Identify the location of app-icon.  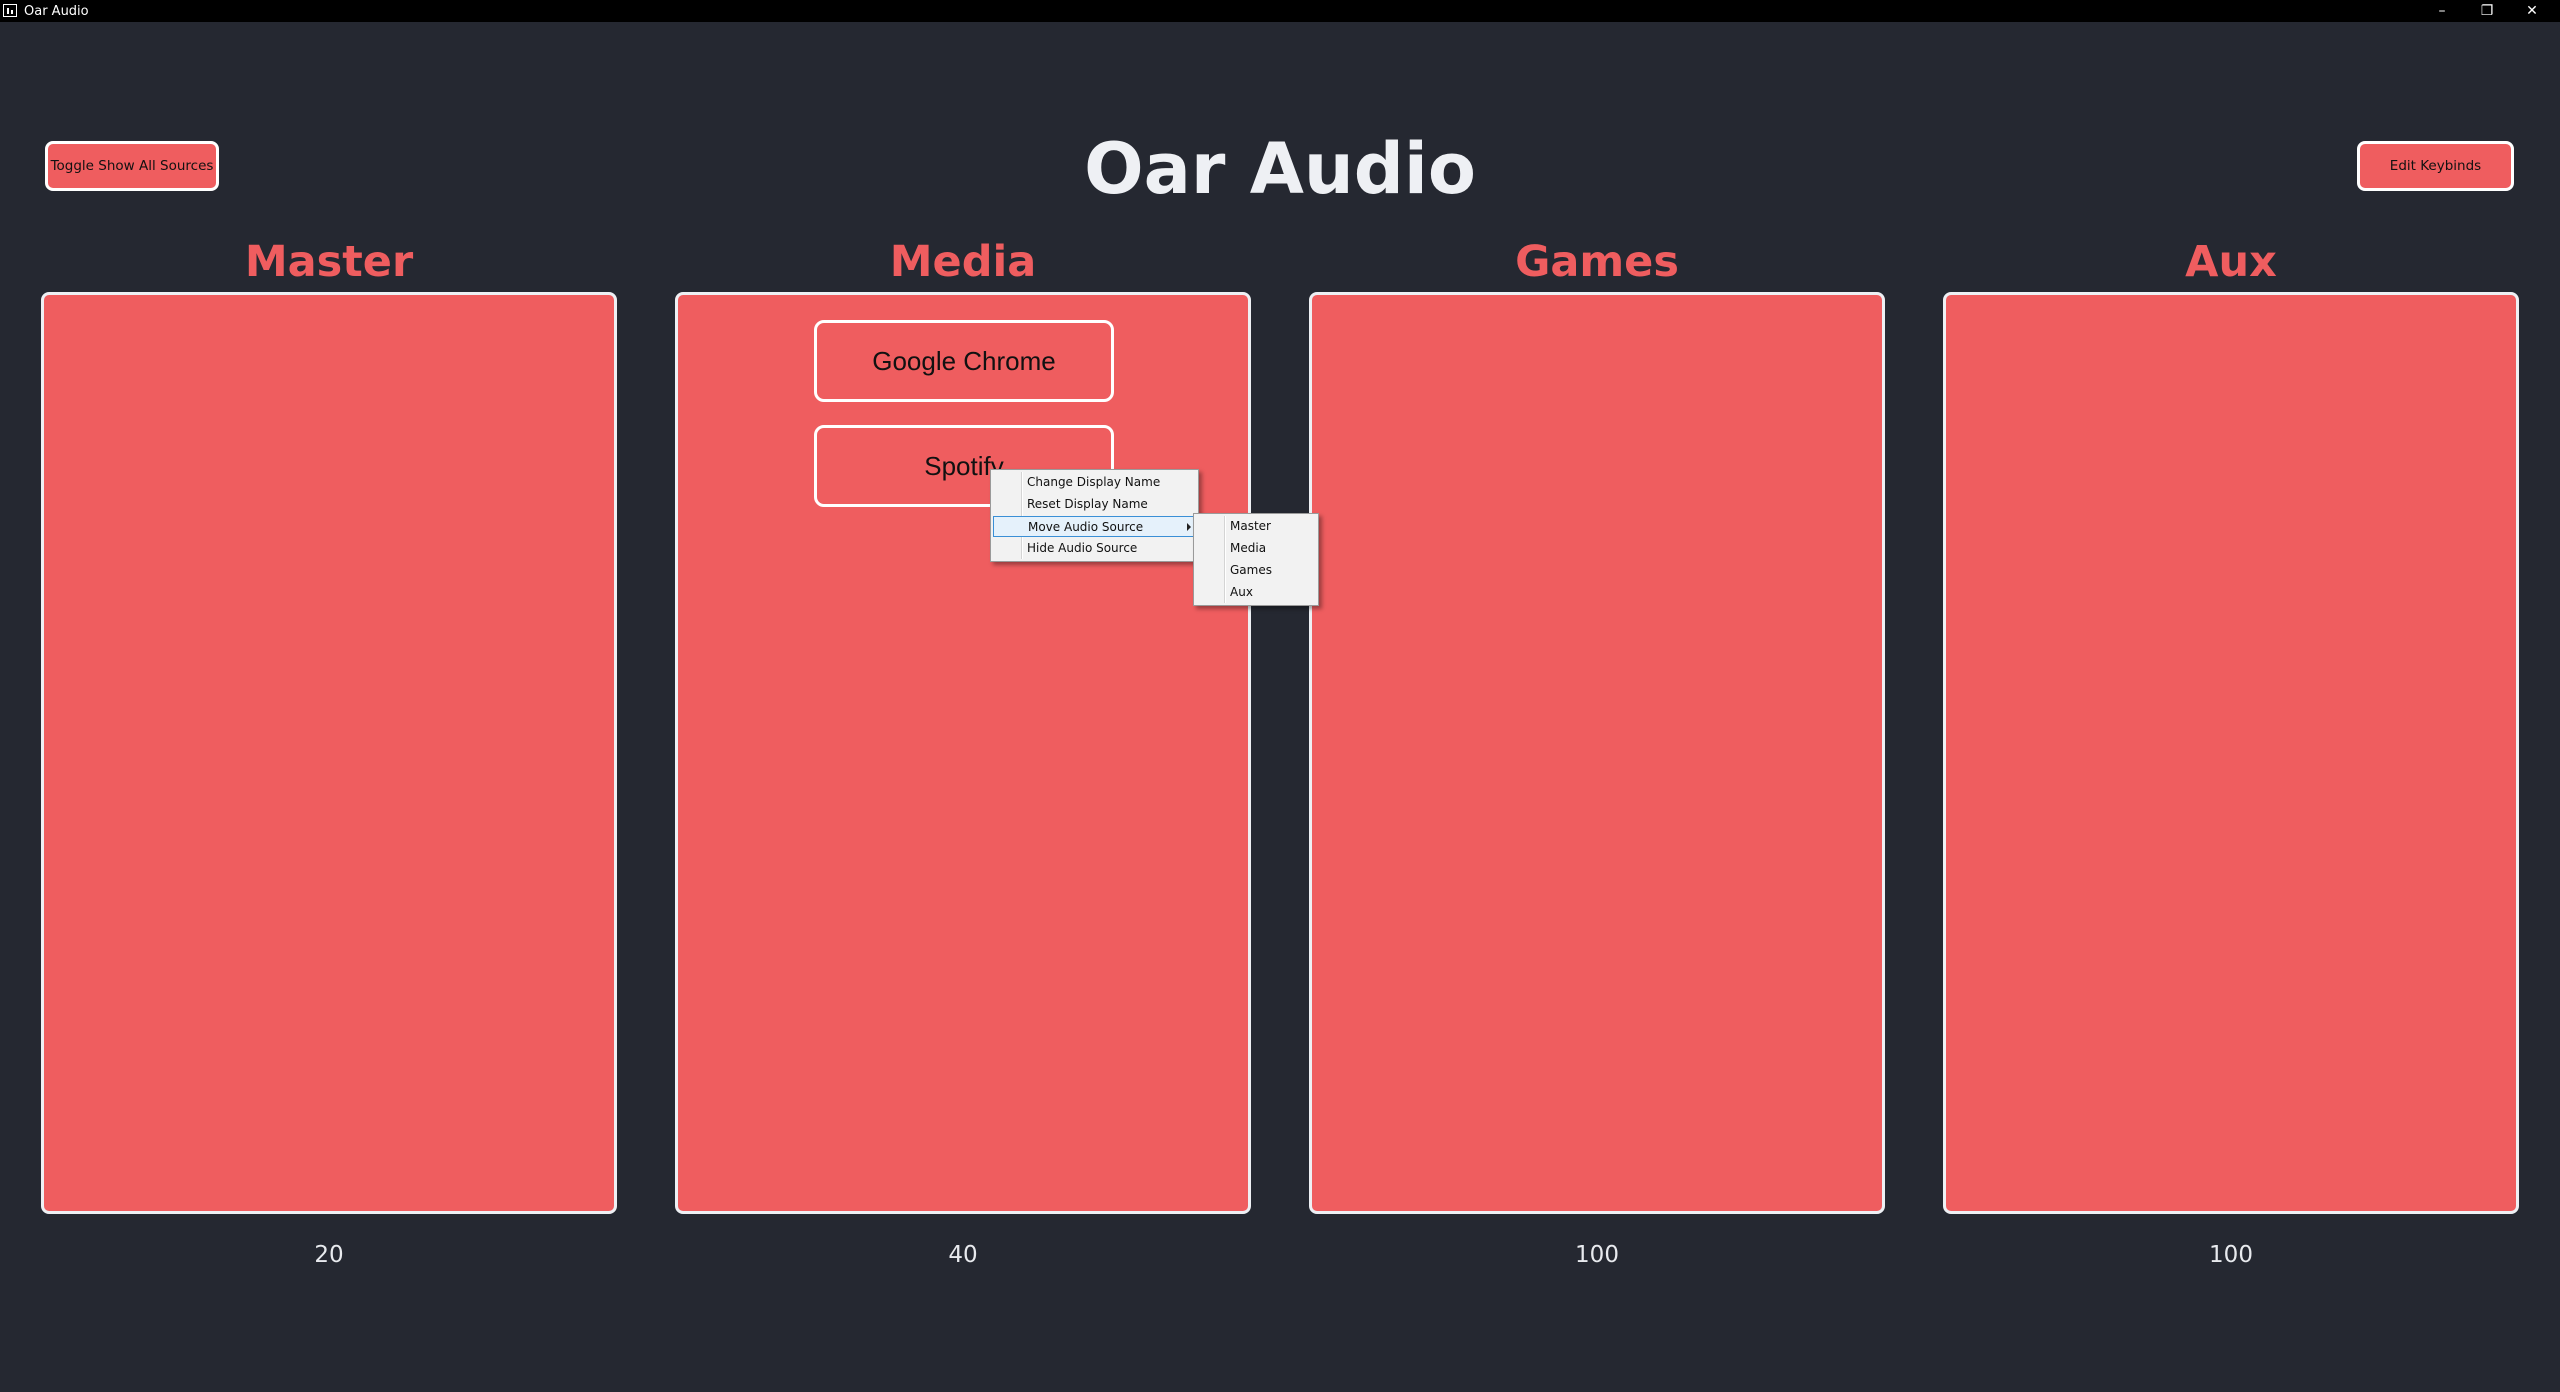
(10, 10).